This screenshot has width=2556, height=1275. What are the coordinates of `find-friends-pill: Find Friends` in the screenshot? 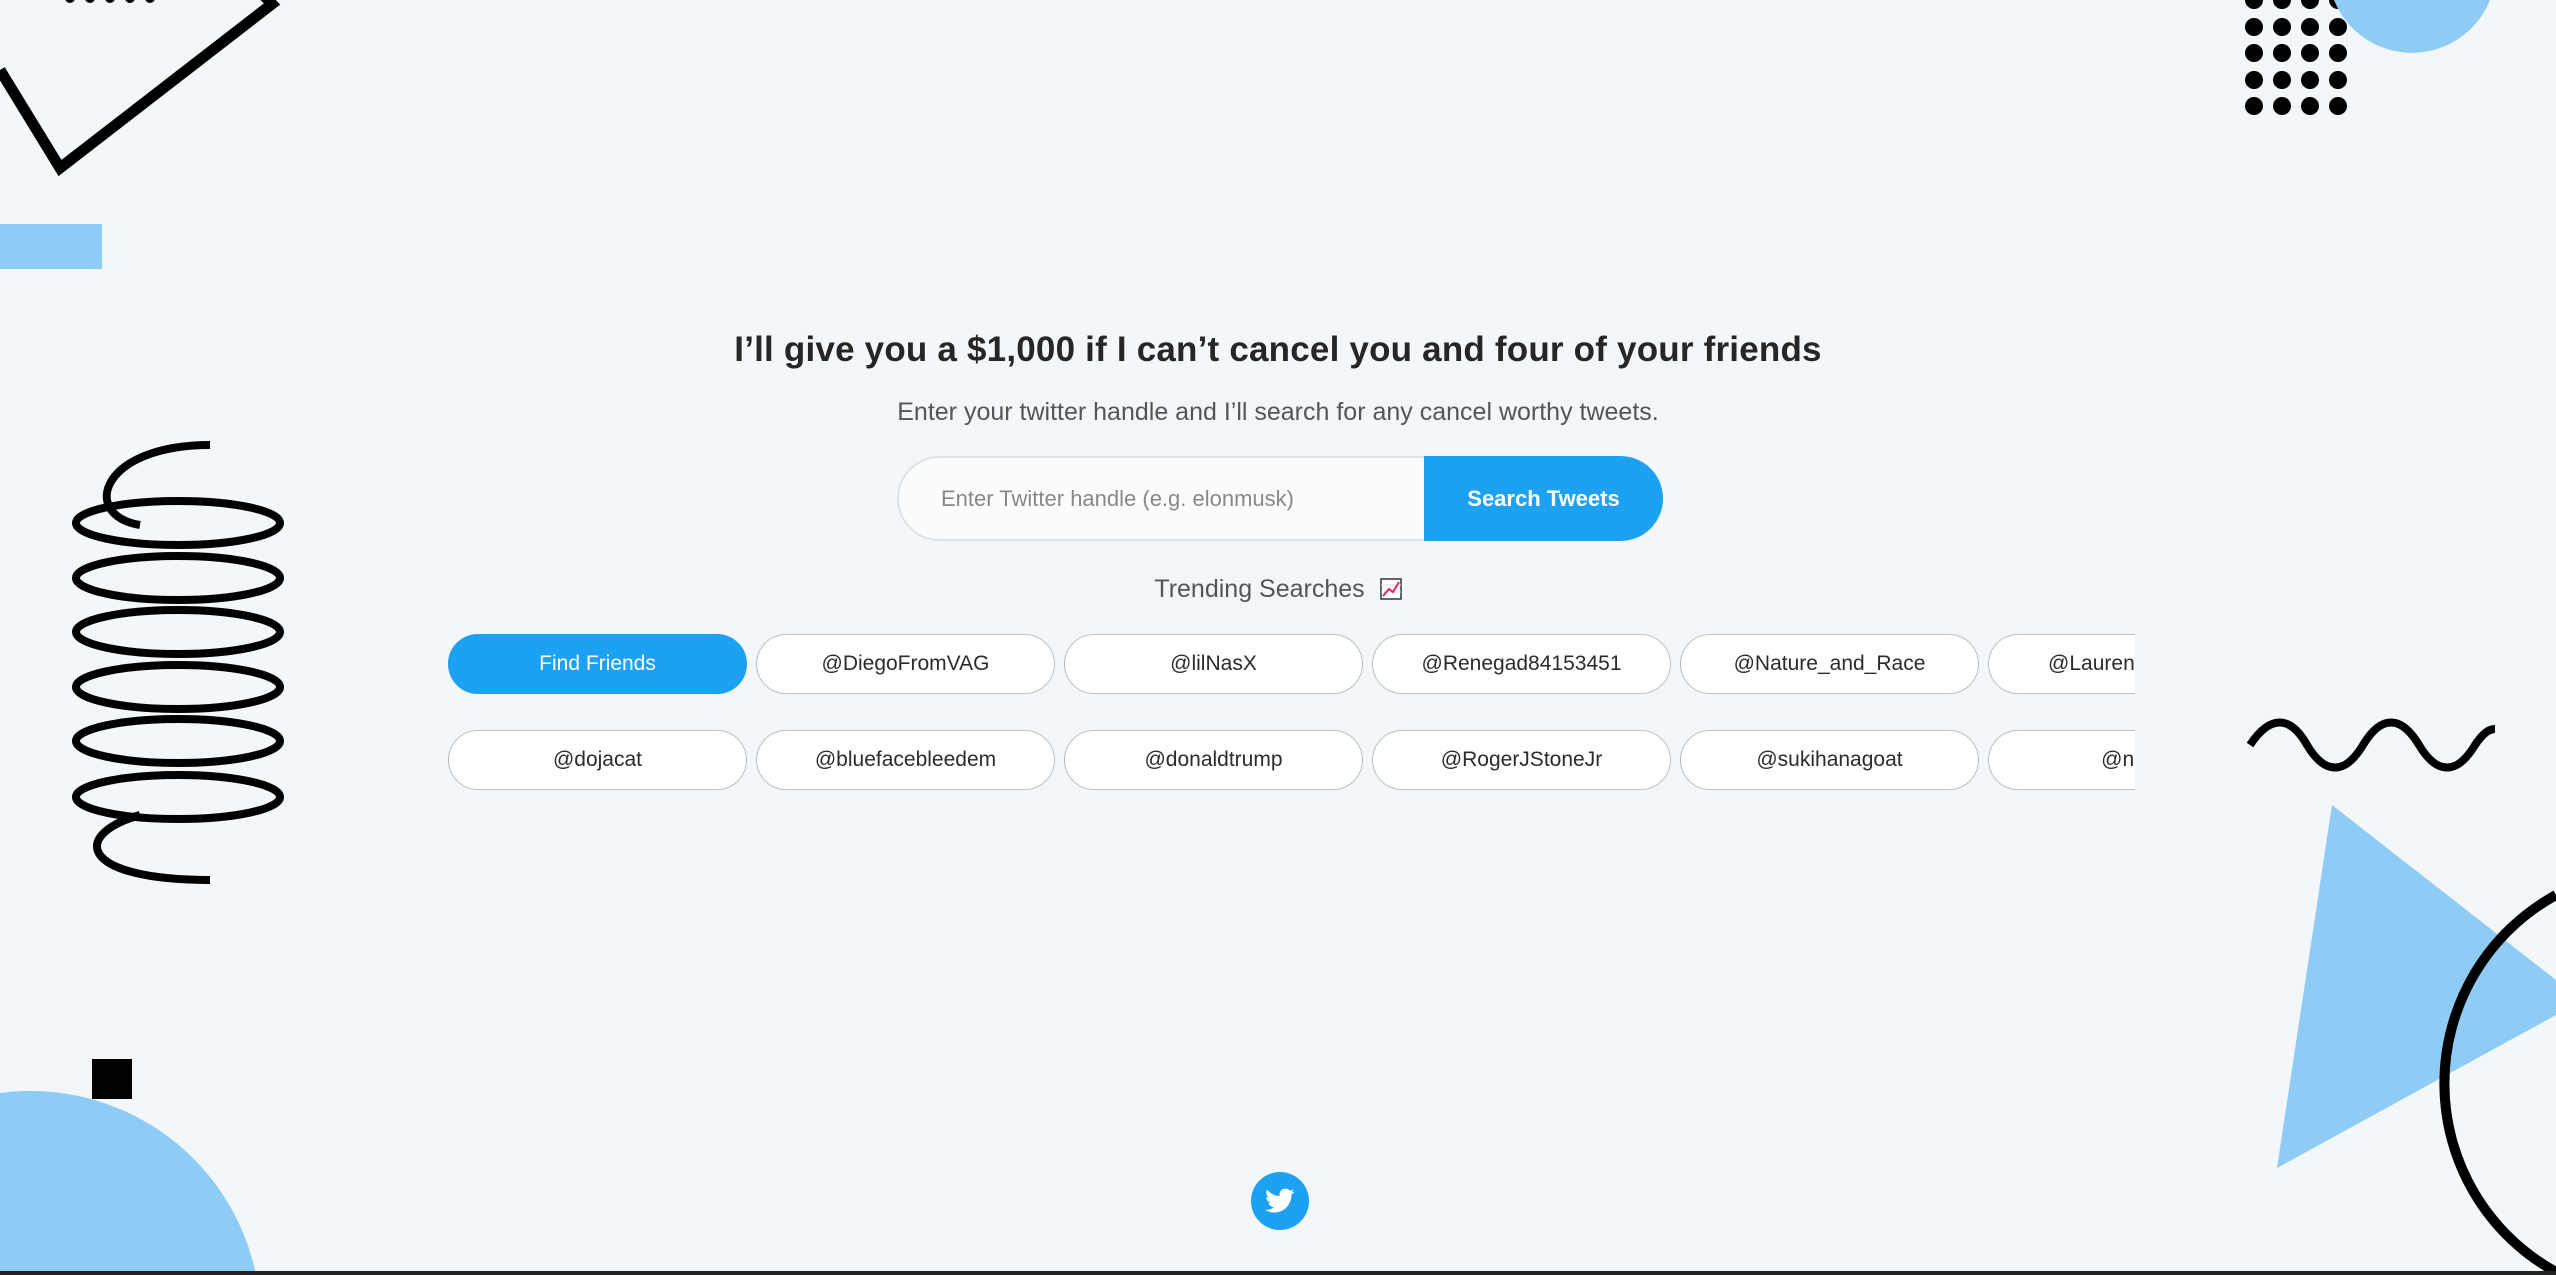 It's located at (597, 664).